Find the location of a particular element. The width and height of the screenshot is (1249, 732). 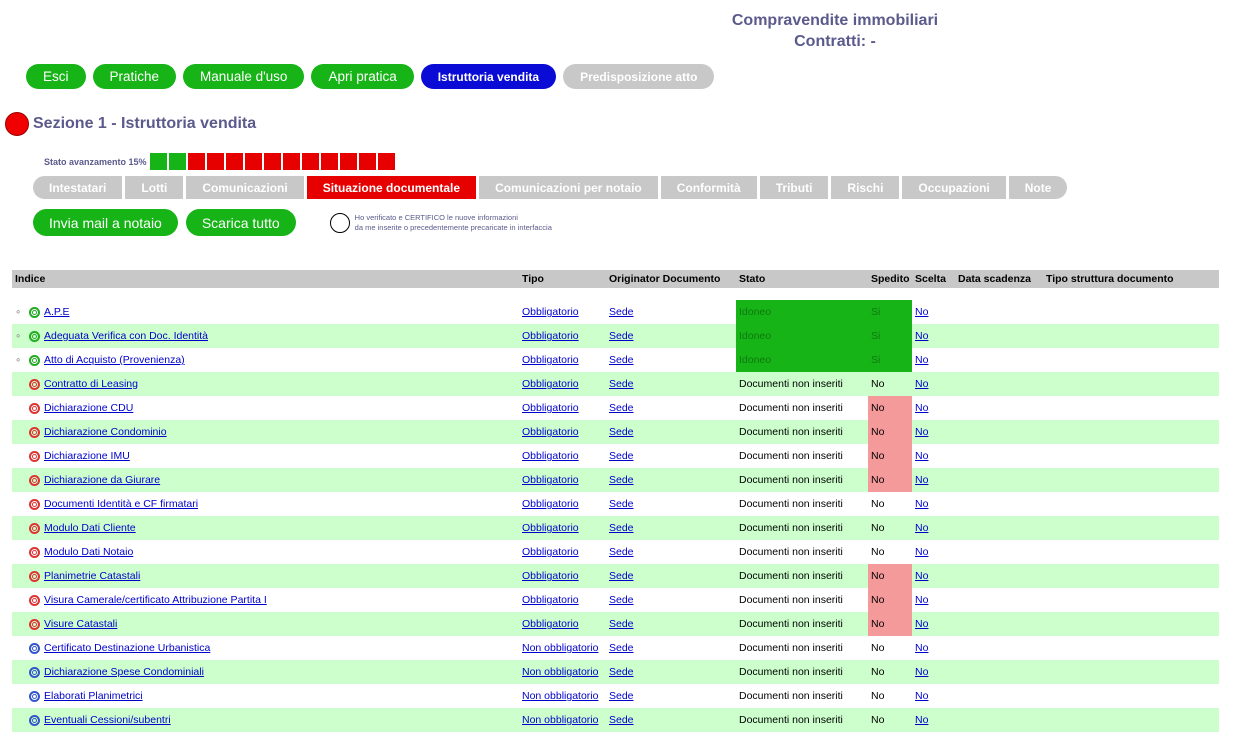

download-all-button: Scarica tutto is located at coordinates (240, 222).